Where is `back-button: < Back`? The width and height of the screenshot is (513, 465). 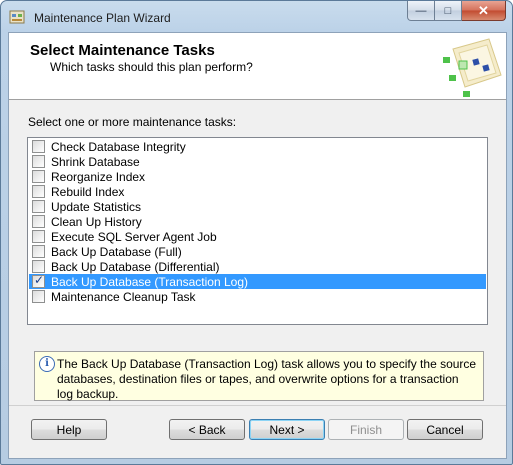 back-button: < Back is located at coordinates (207, 429).